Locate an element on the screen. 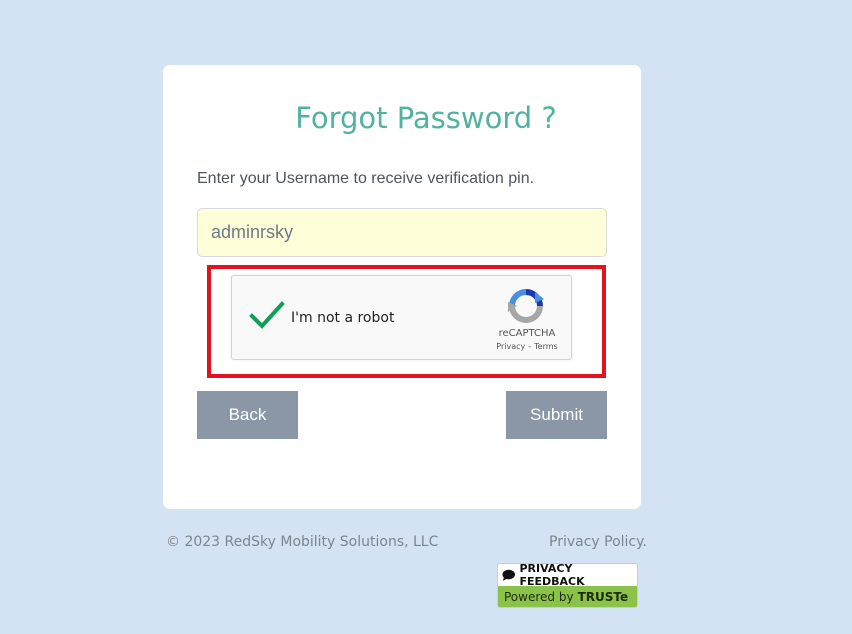 Image resolution: width=852 pixels, height=634 pixels. username-input is located at coordinates (402, 232).